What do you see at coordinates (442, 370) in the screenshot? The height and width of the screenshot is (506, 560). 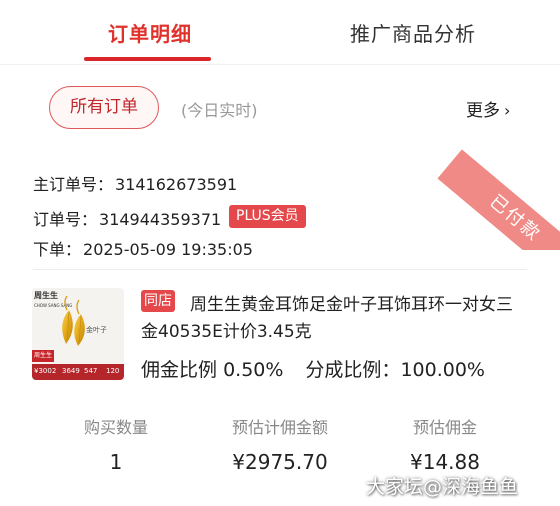 I see `share-rate-value: 100.00%` at bounding box center [442, 370].